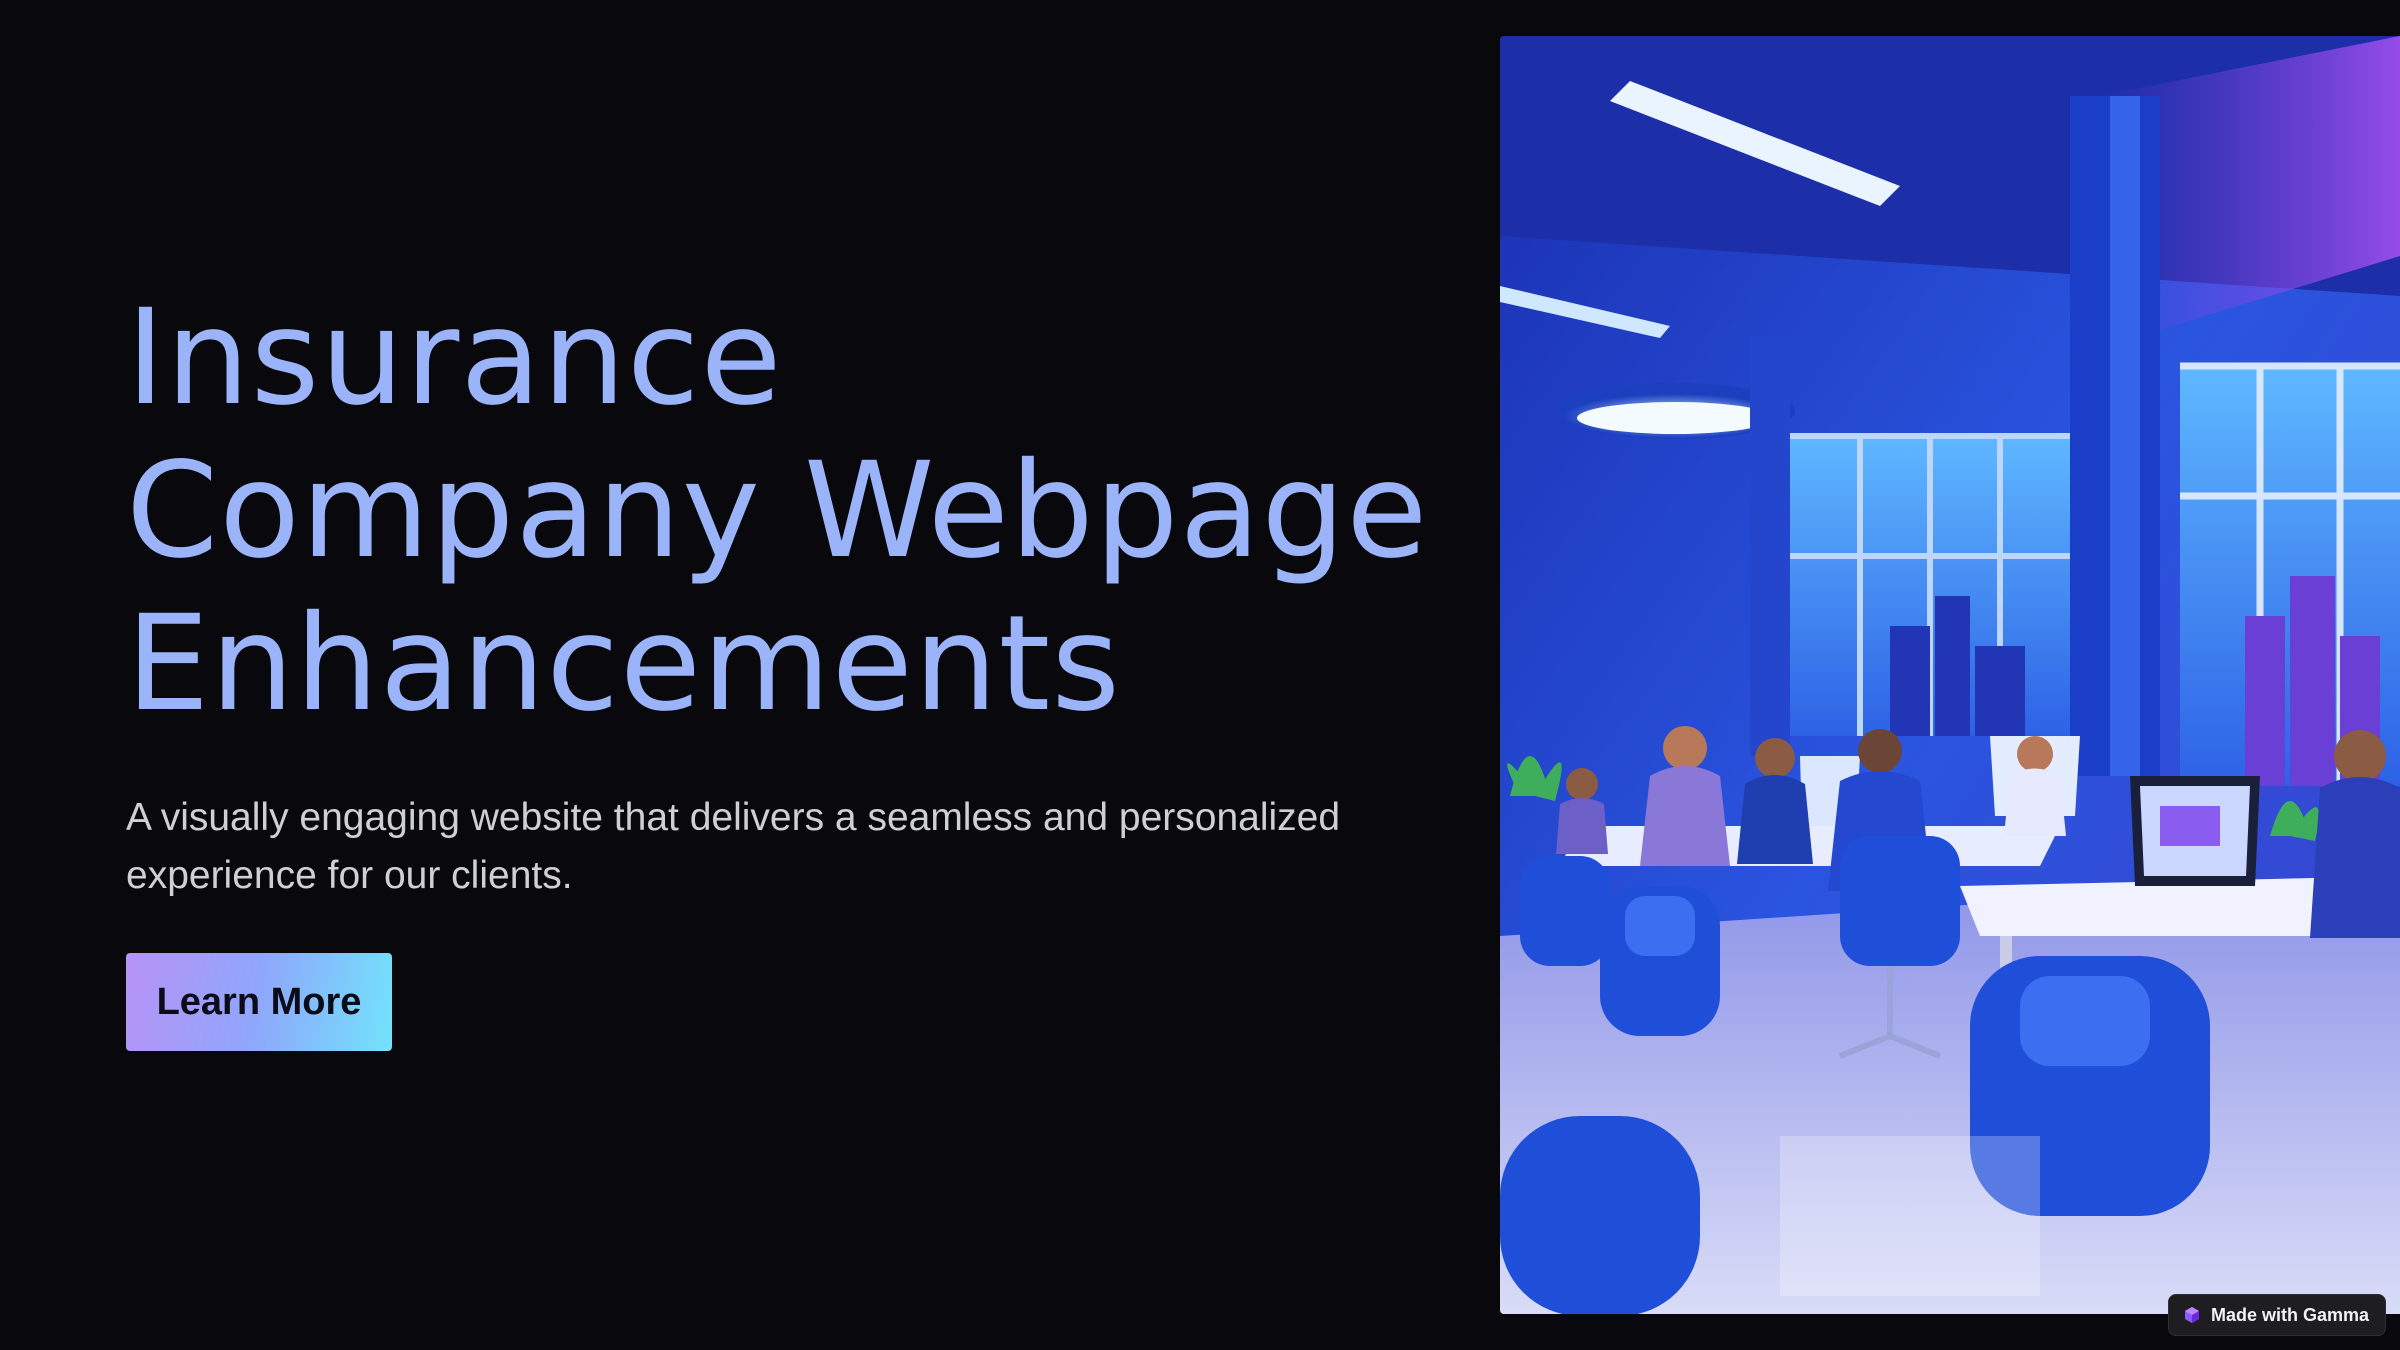  Describe the element at coordinates (454, 358) in the screenshot. I see `title-line-1: Insurance` at that location.